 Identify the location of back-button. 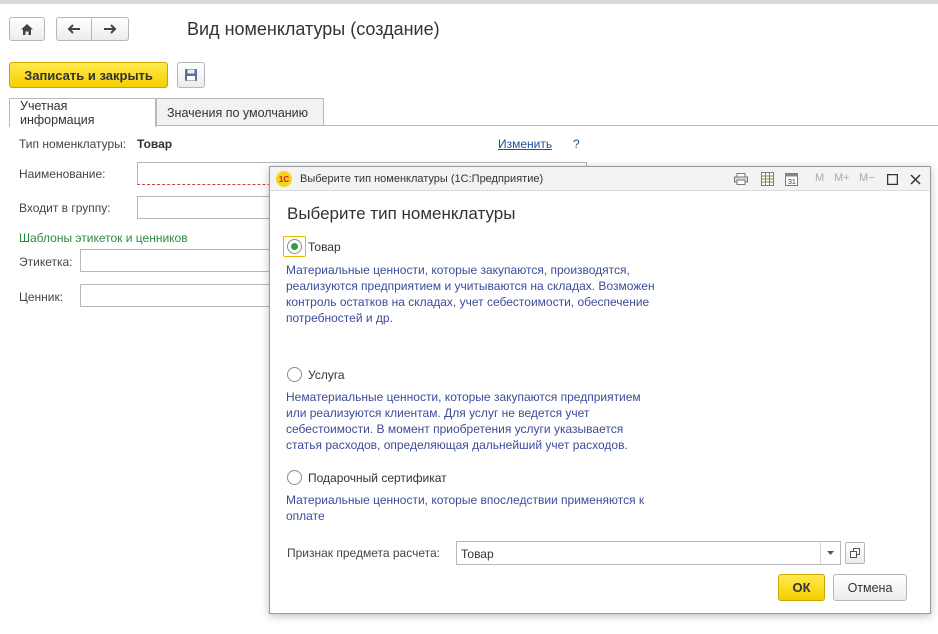
(74, 29).